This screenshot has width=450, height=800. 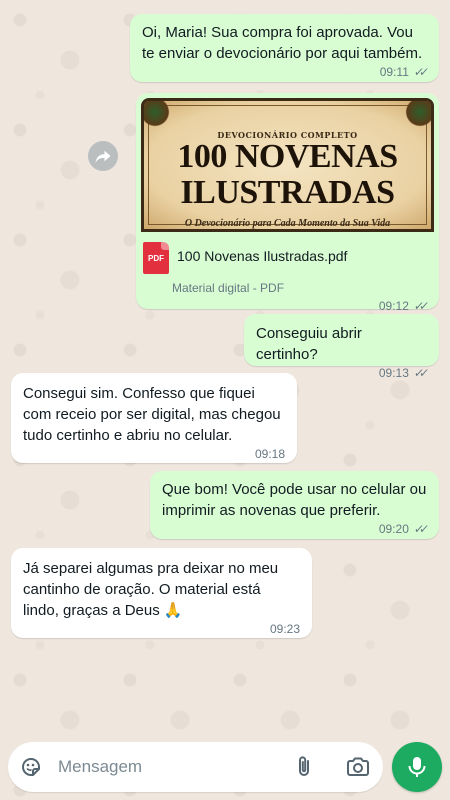 I want to click on message-meta: 09:11 ✓✓, so click(x=284, y=75).